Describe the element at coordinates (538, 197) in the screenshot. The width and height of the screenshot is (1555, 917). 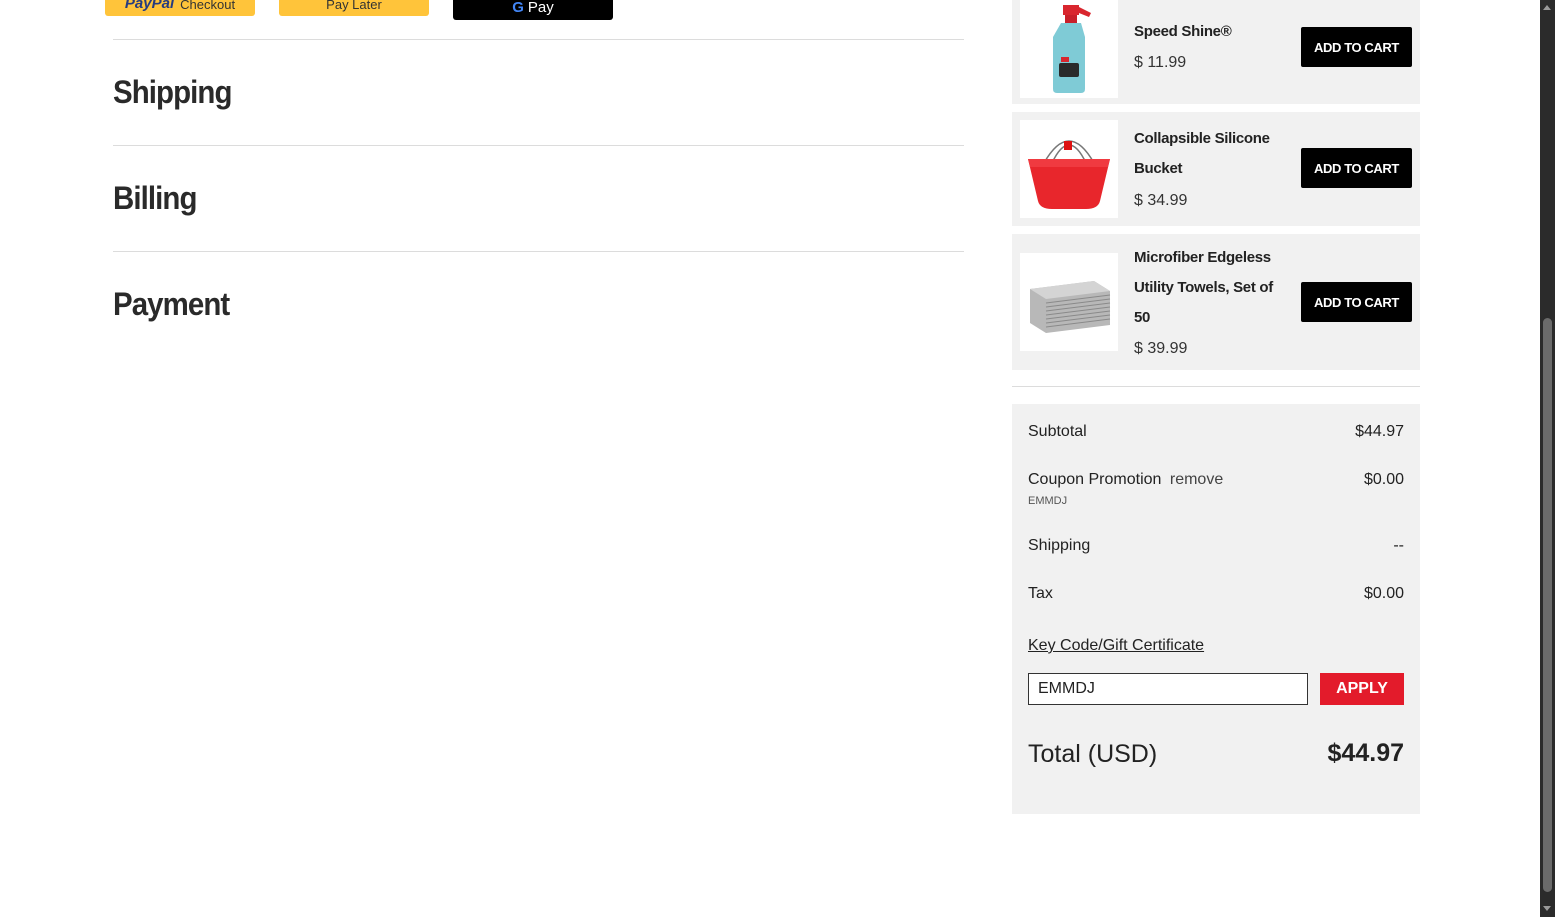
I see `billing-section: Billing` at that location.